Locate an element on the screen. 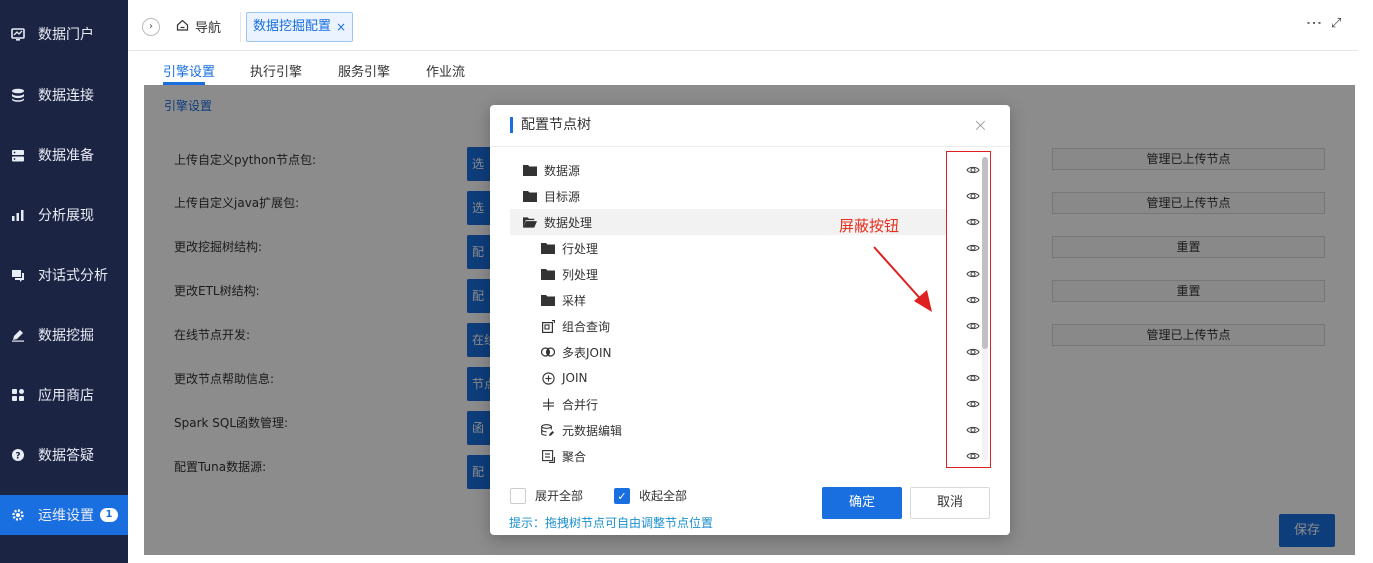 This screenshot has width=1373, height=563. sidebar-item-conversational: 对话式分析 is located at coordinates (64, 275).